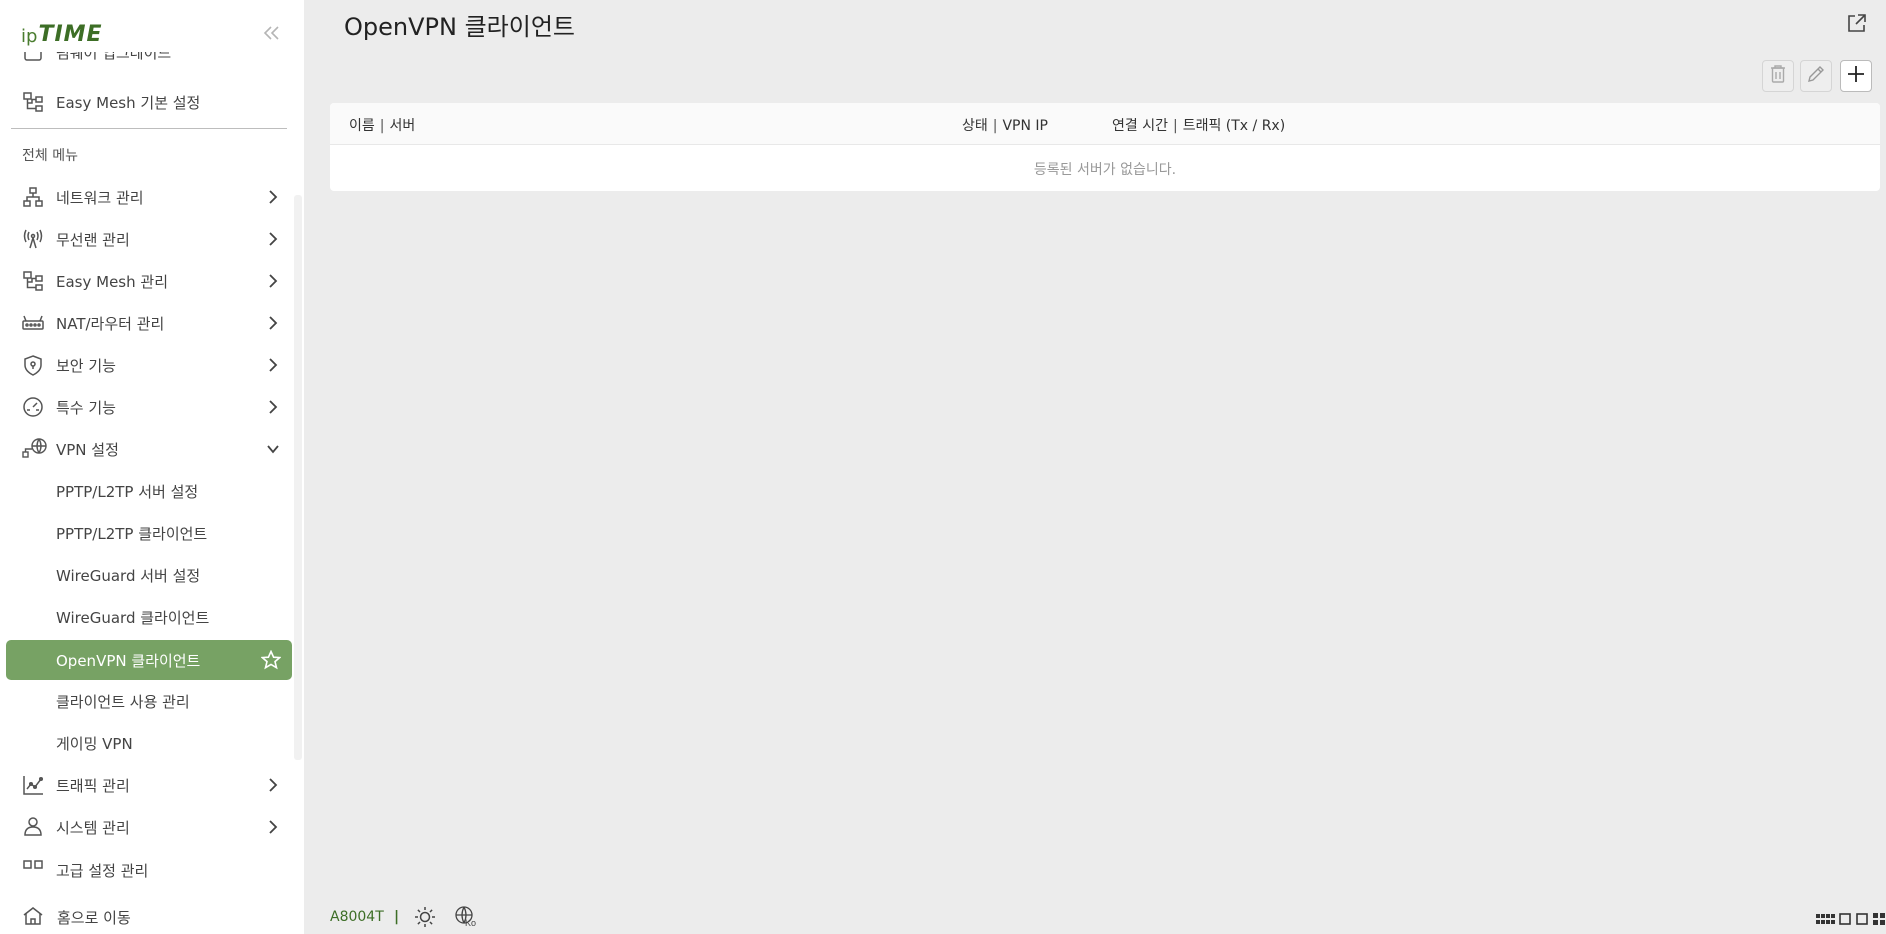 Image resolution: width=1886 pixels, height=934 pixels. What do you see at coordinates (402, 126) in the screenshot?
I see `col-server: 서버` at bounding box center [402, 126].